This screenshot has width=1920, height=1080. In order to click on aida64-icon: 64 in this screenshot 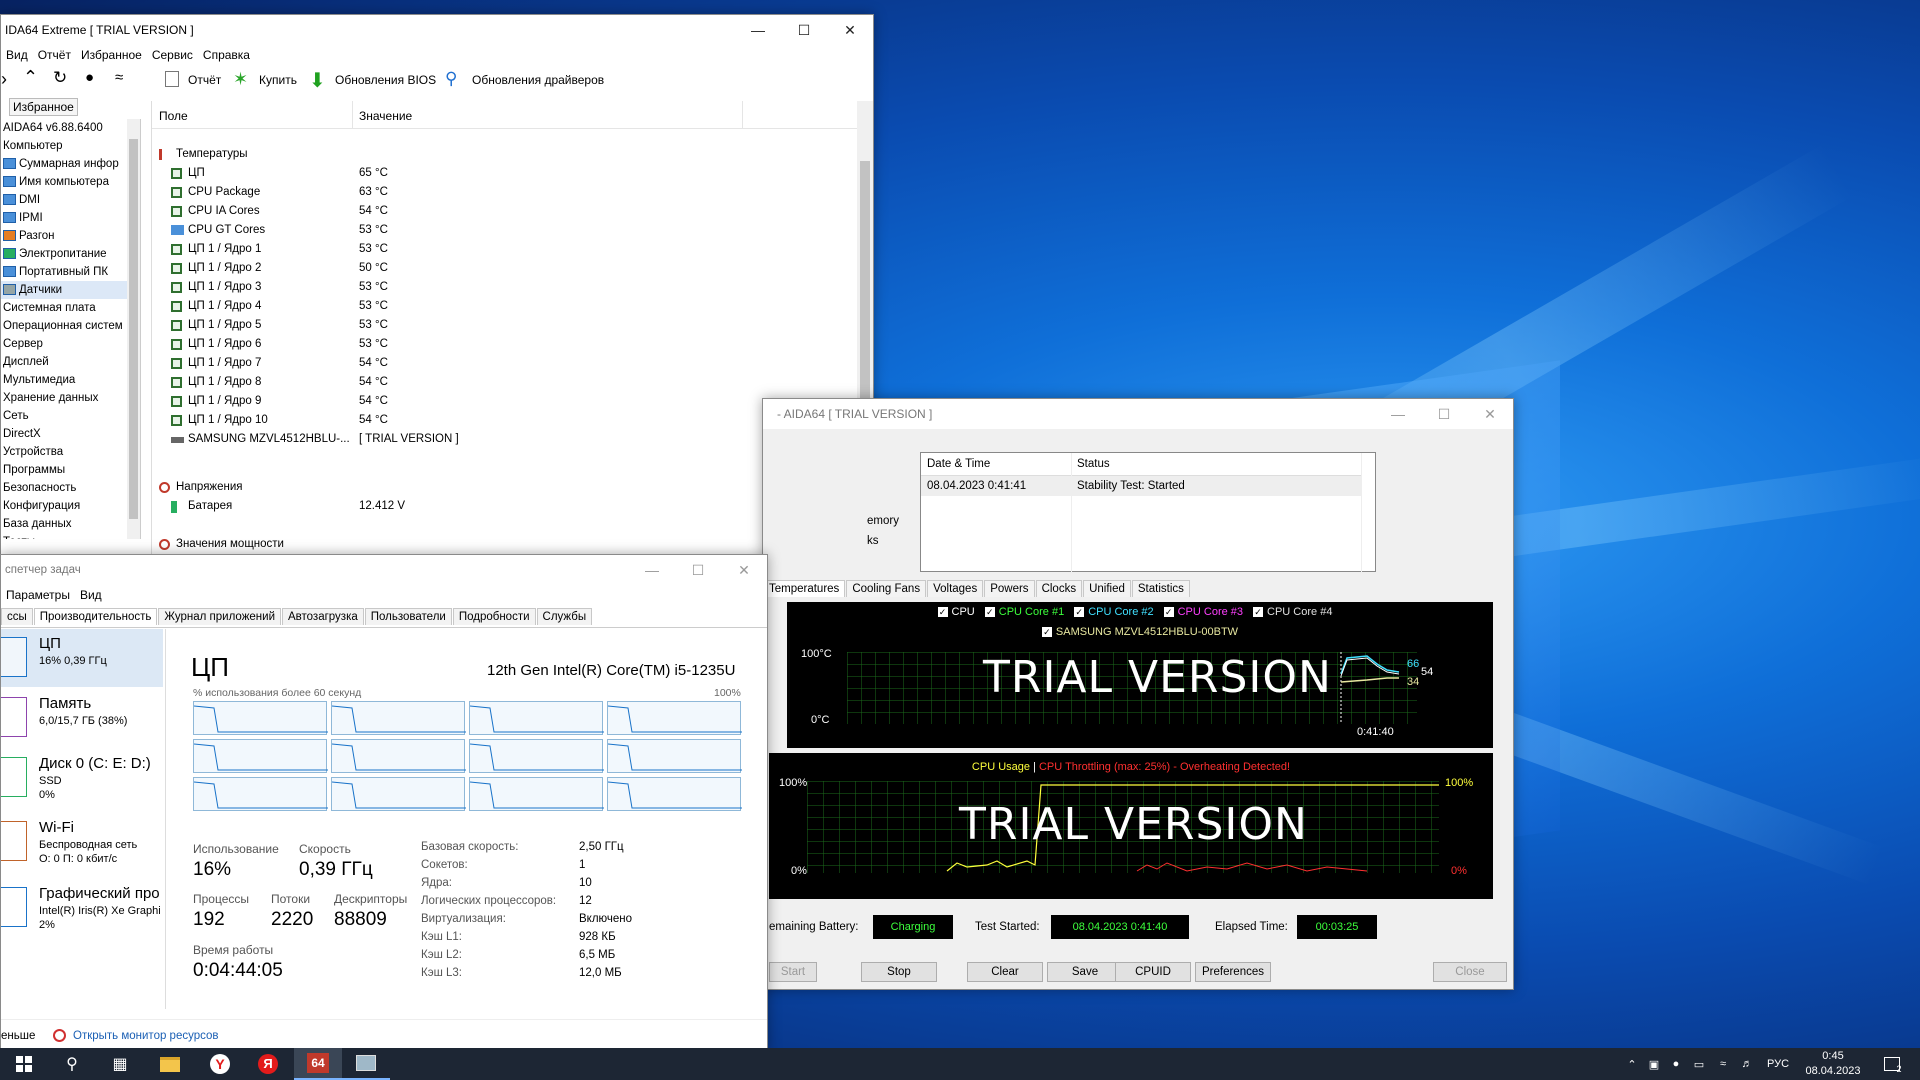, I will do `click(318, 1064)`.